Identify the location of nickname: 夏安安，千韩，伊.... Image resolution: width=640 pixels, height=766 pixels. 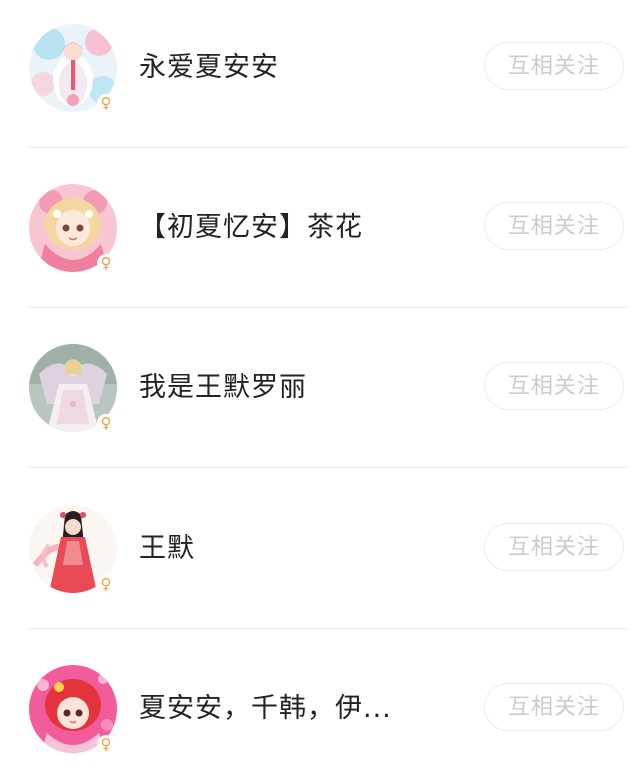
(265, 709).